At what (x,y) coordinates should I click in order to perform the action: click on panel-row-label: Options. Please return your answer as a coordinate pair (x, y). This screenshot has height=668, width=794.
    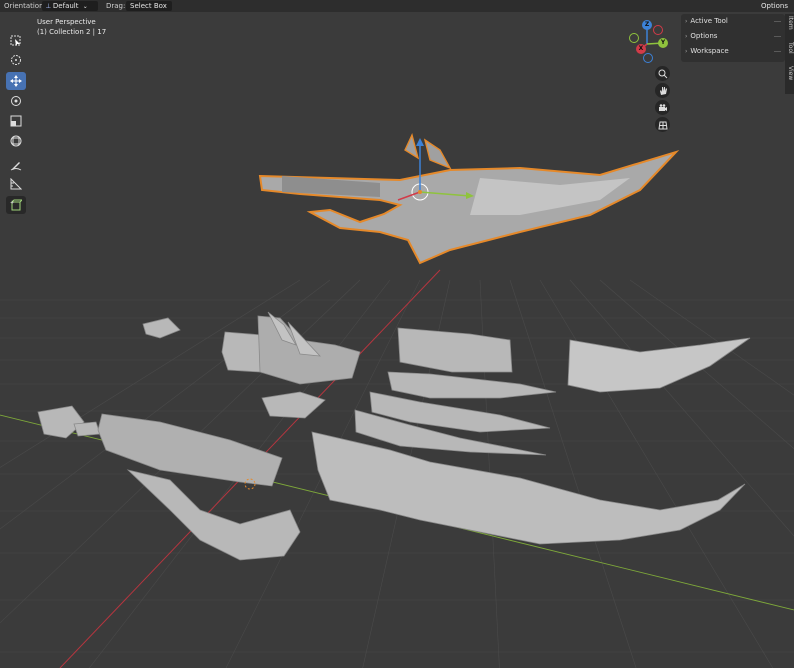
    Looking at the image, I should click on (704, 36).